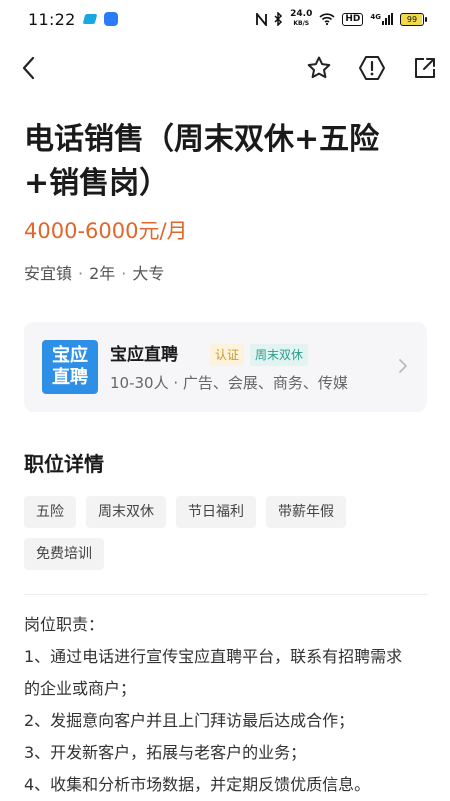 Image resolution: width=450 pixels, height=801 pixels. Describe the element at coordinates (216, 512) in the screenshot. I see `benefit-tag: 节日福利` at that location.